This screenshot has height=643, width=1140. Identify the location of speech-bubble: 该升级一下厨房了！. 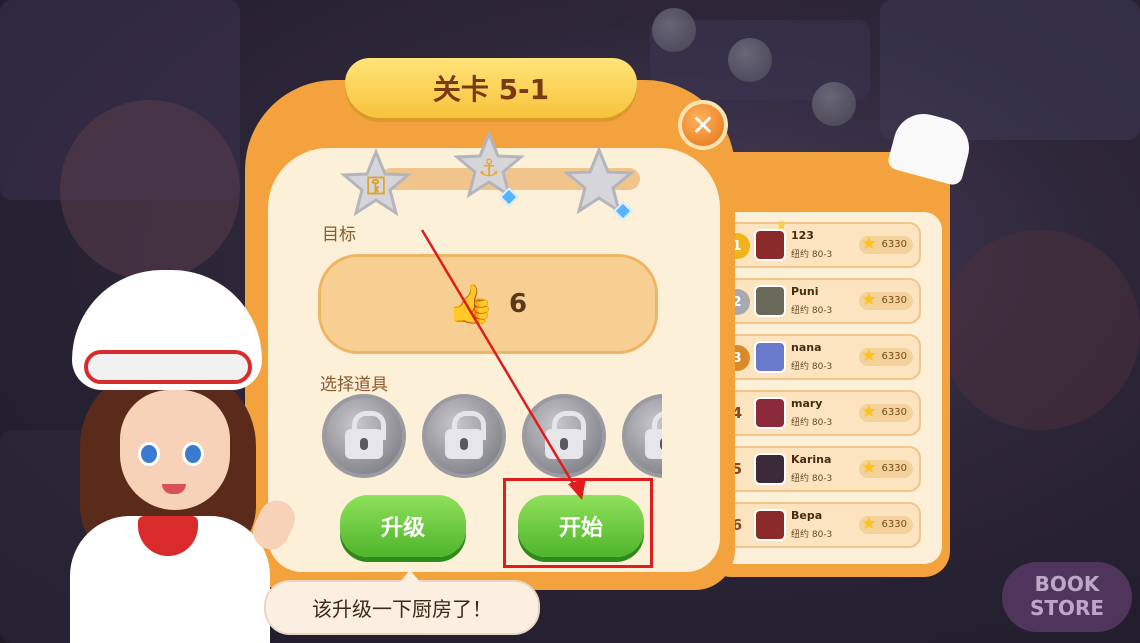
(402, 602).